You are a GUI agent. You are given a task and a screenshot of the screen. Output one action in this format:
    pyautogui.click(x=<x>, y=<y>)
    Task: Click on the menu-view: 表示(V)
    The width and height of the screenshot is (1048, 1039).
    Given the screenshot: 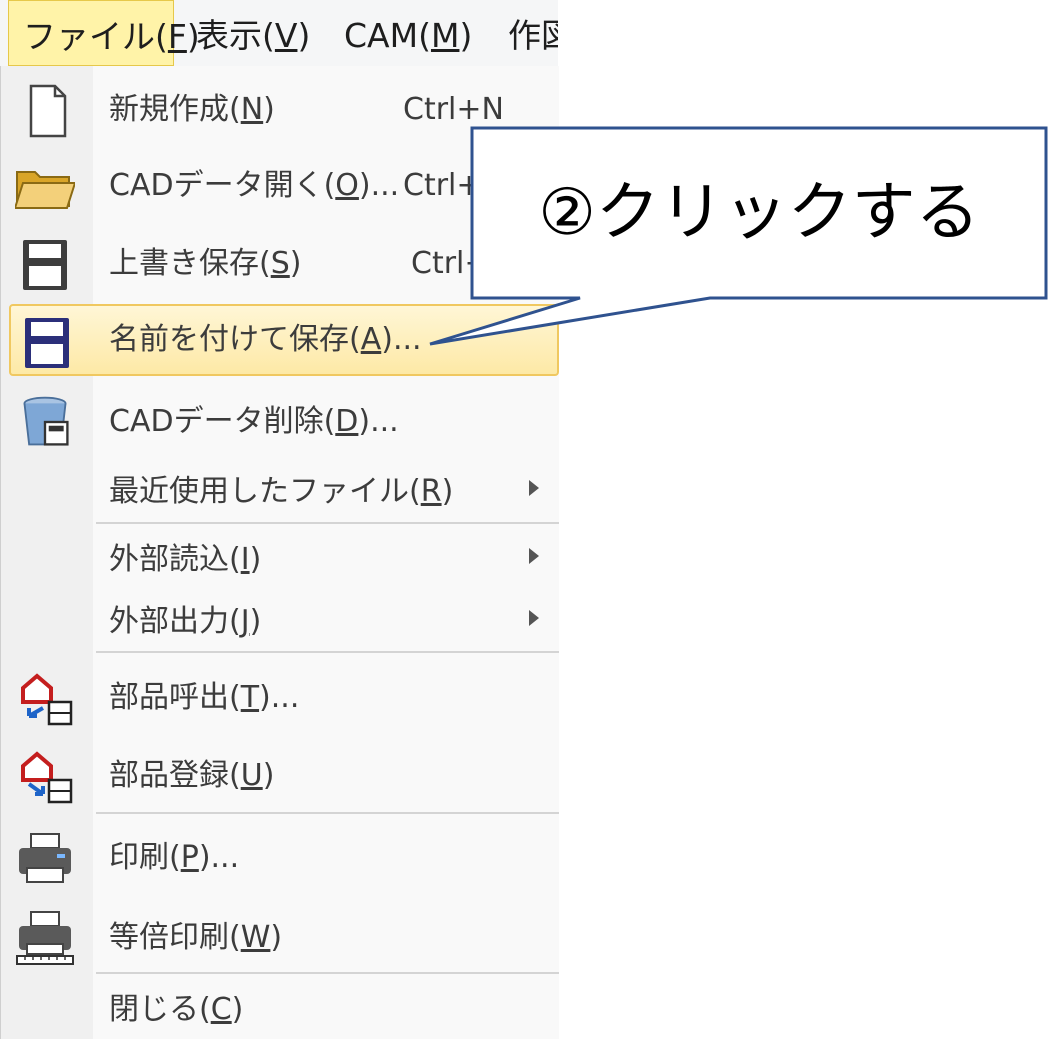 What is the action you would take?
    pyautogui.click(x=253, y=33)
    